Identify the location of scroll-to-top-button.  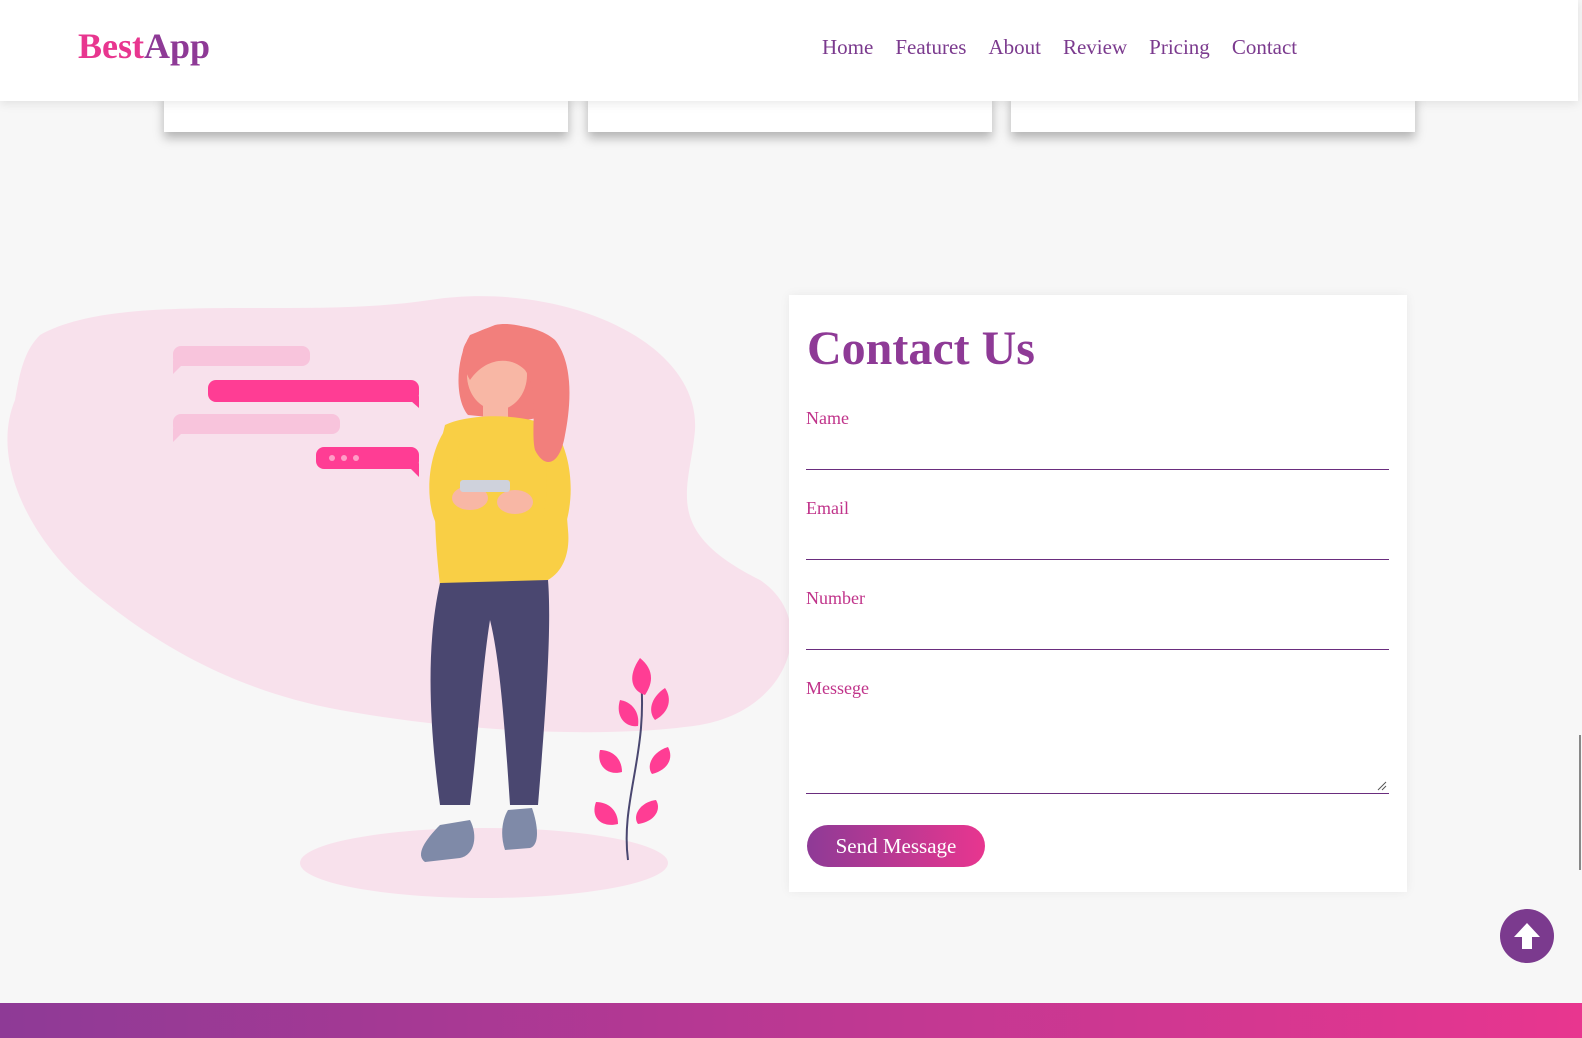
(1527, 936).